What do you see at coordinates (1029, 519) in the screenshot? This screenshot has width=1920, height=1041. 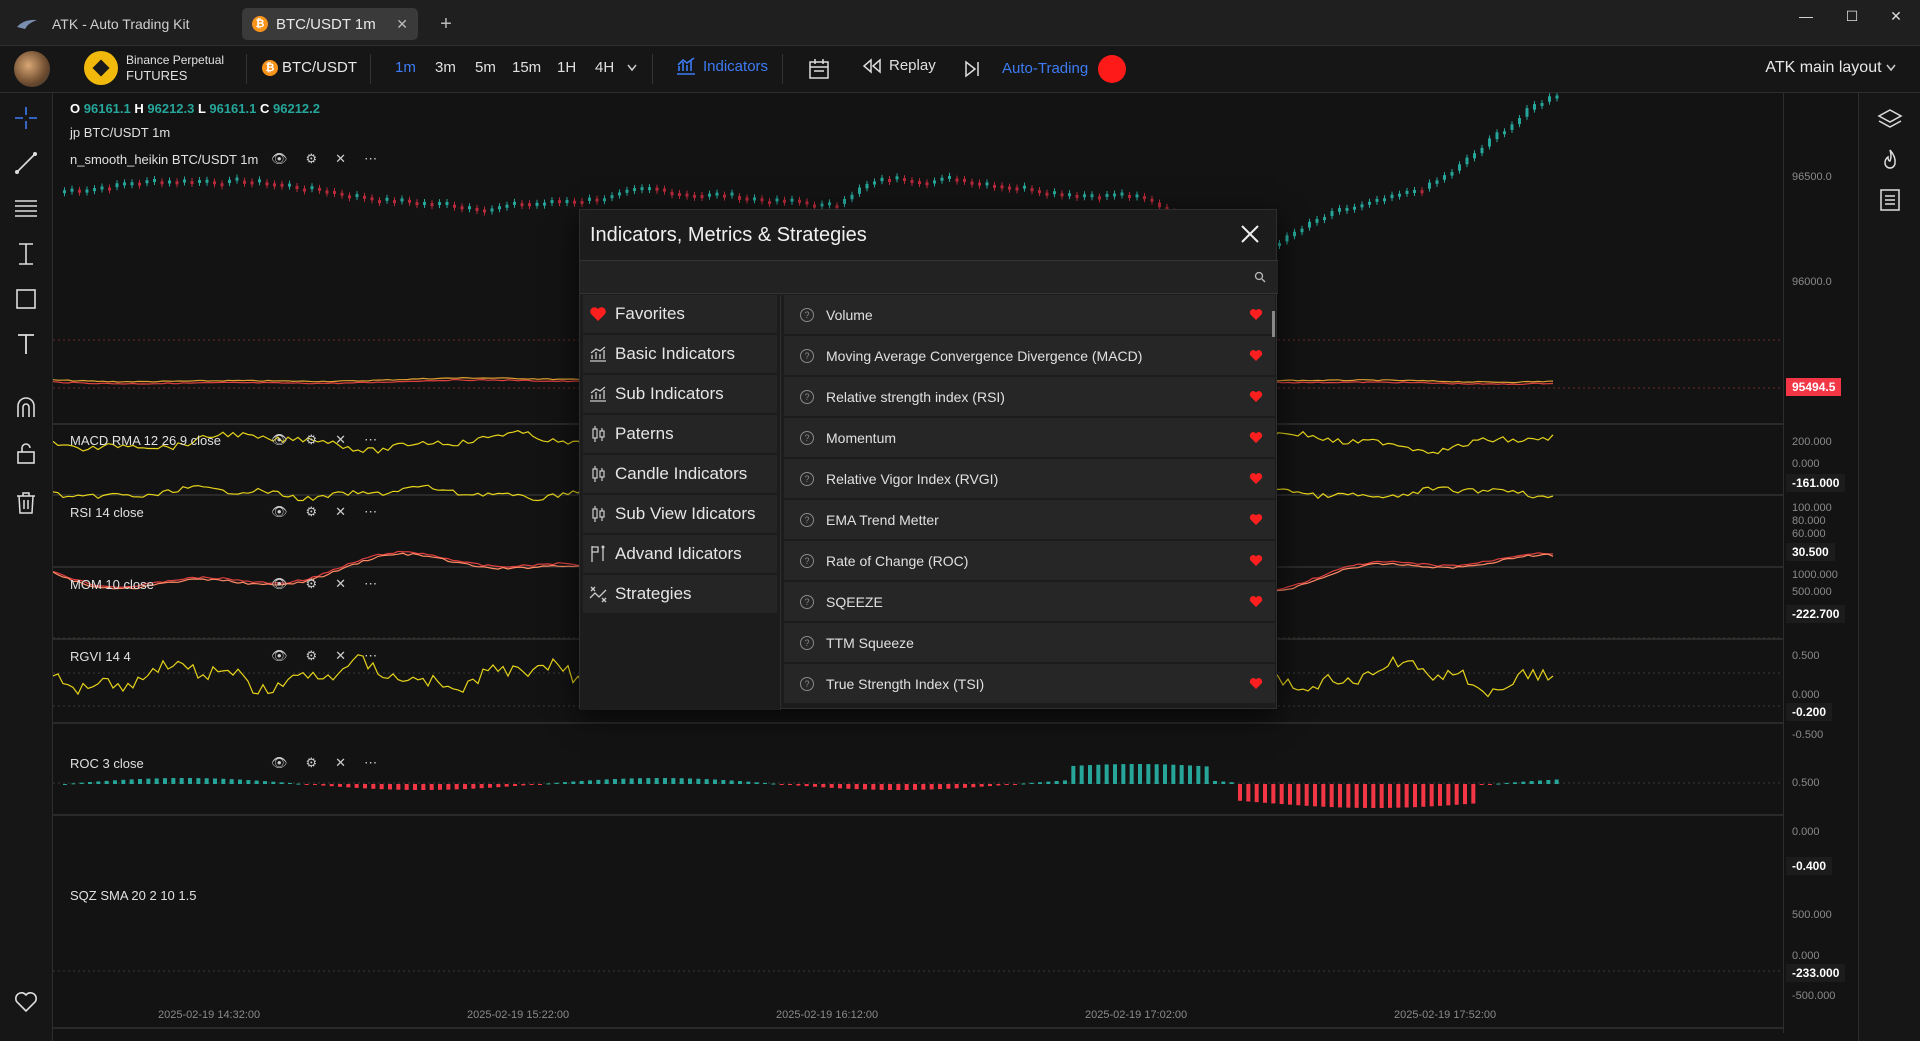 I see `indicator-row: ? EMA Trend Metter` at bounding box center [1029, 519].